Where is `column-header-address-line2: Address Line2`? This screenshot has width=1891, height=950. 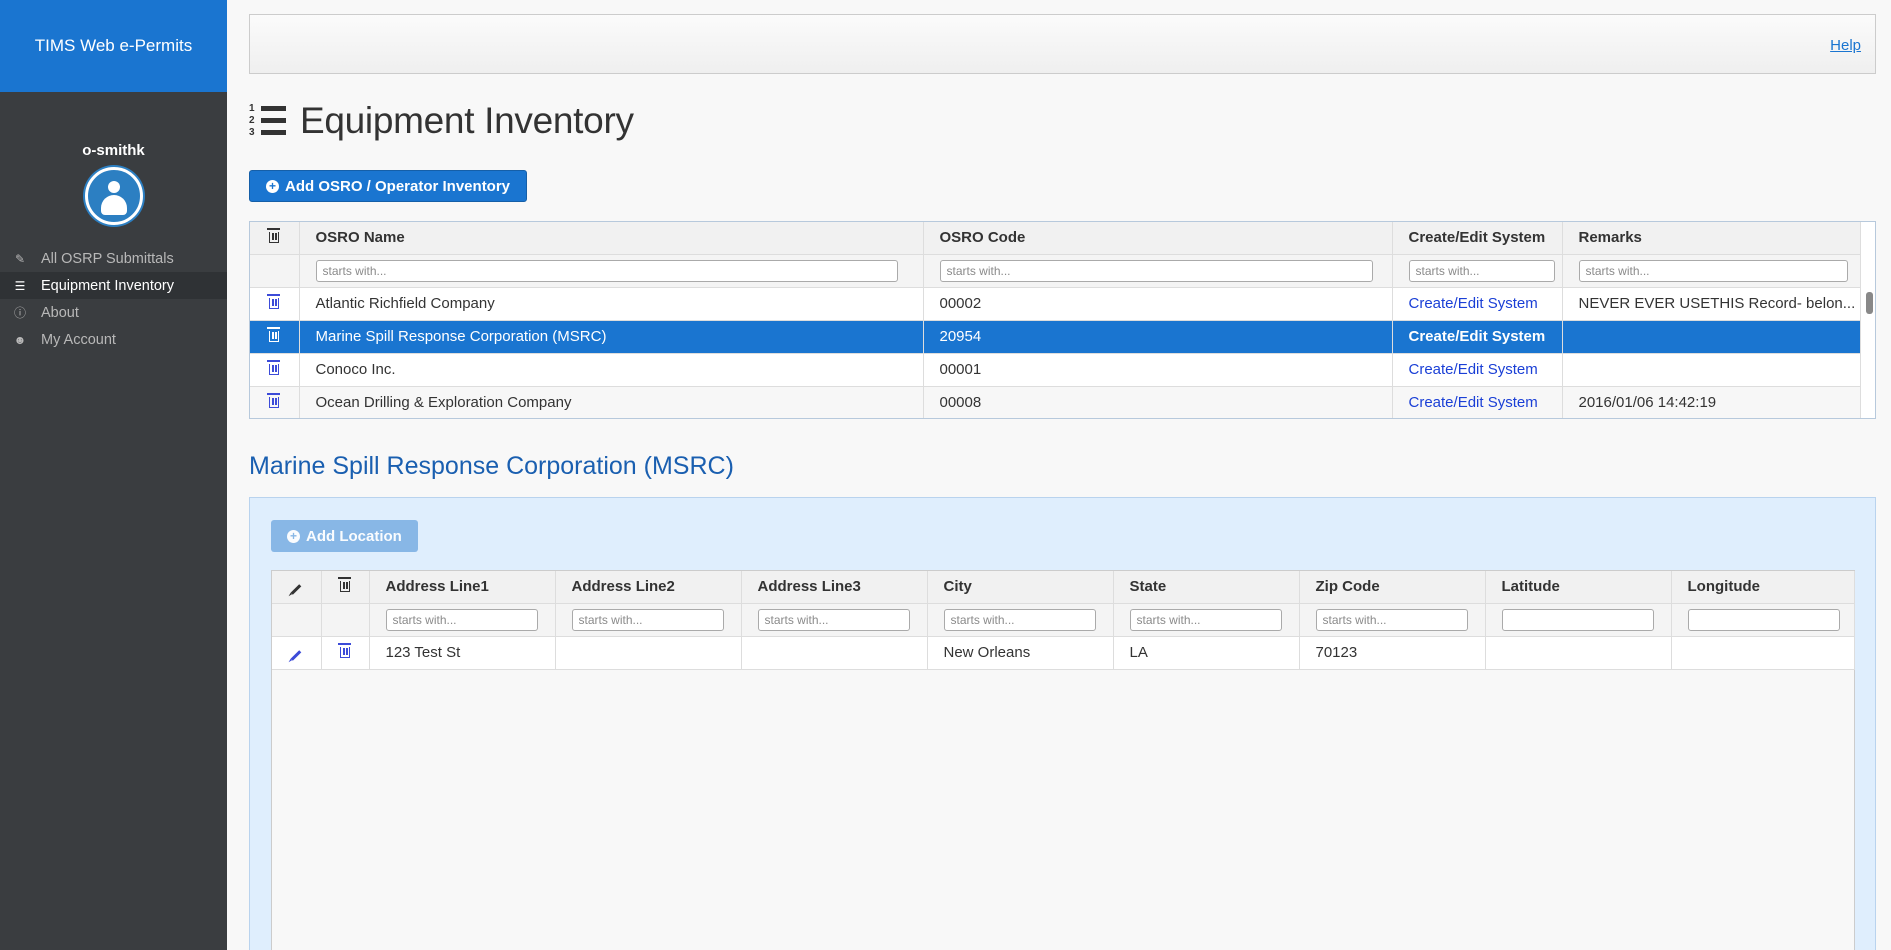 column-header-address-line2: Address Line2 is located at coordinates (648, 587).